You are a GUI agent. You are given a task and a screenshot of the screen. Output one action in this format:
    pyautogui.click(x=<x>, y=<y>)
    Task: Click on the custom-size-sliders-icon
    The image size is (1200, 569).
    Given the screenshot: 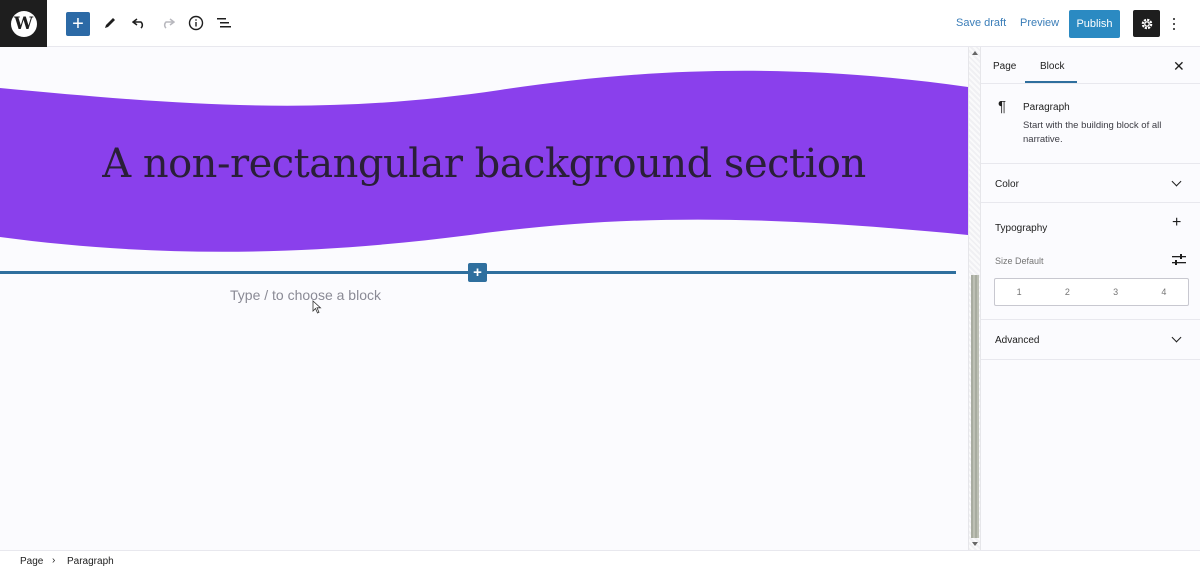 What is the action you would take?
    pyautogui.click(x=1179, y=259)
    